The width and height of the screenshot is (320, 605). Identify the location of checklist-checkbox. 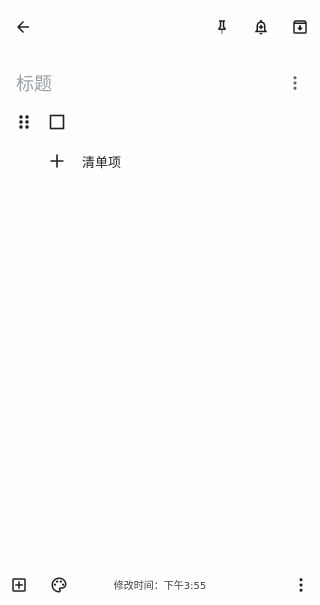
(57, 122).